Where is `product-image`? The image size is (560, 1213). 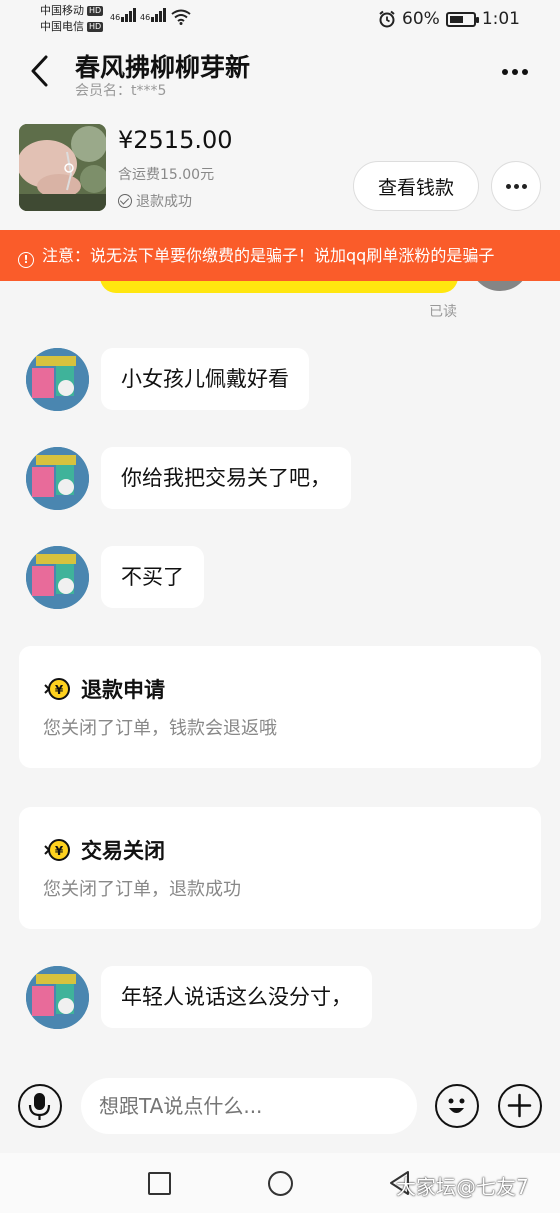
product-image is located at coordinates (62, 167).